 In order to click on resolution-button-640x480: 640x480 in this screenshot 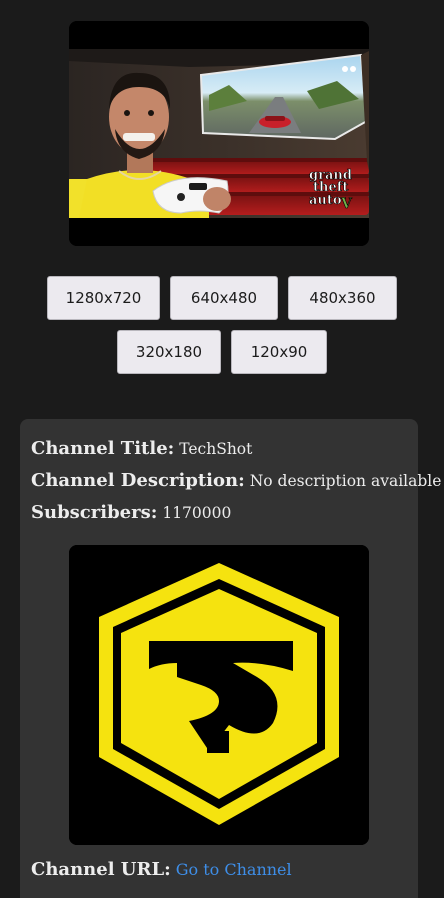, I will do `click(224, 298)`.